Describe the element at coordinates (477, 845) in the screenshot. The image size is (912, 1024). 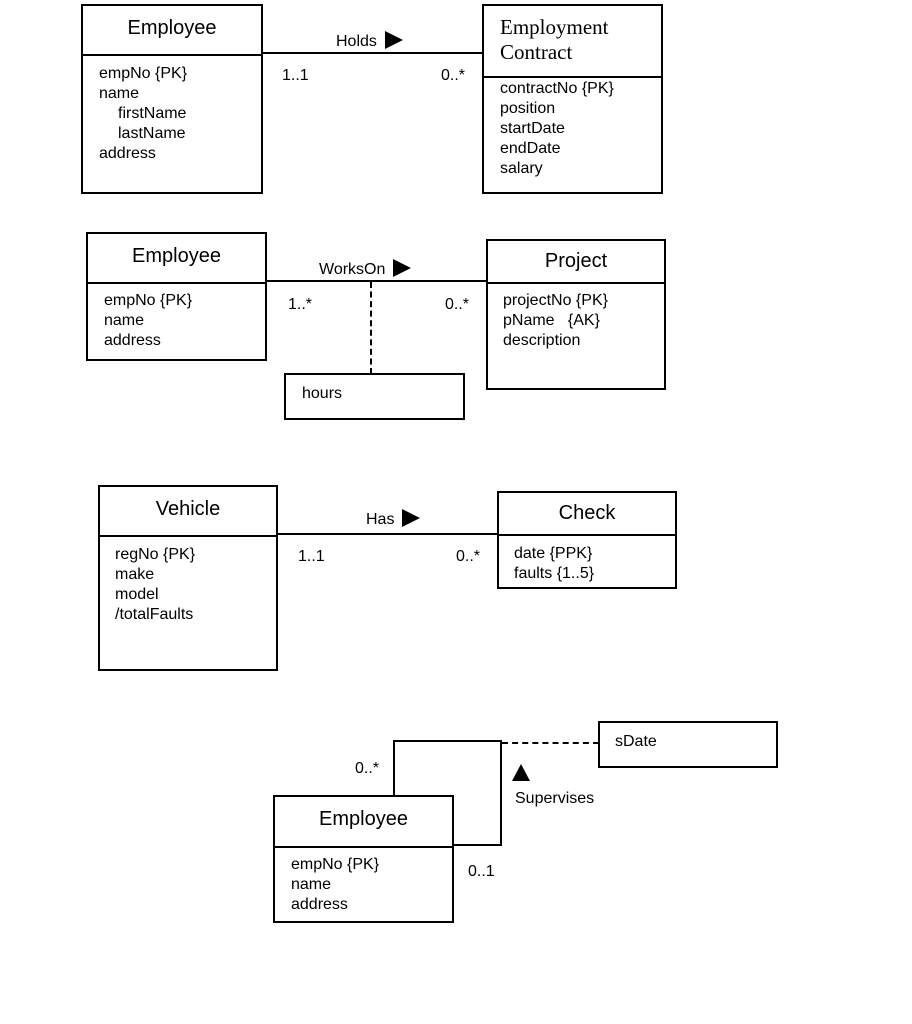
I see `recursive-line-bottom-horizontal` at that location.